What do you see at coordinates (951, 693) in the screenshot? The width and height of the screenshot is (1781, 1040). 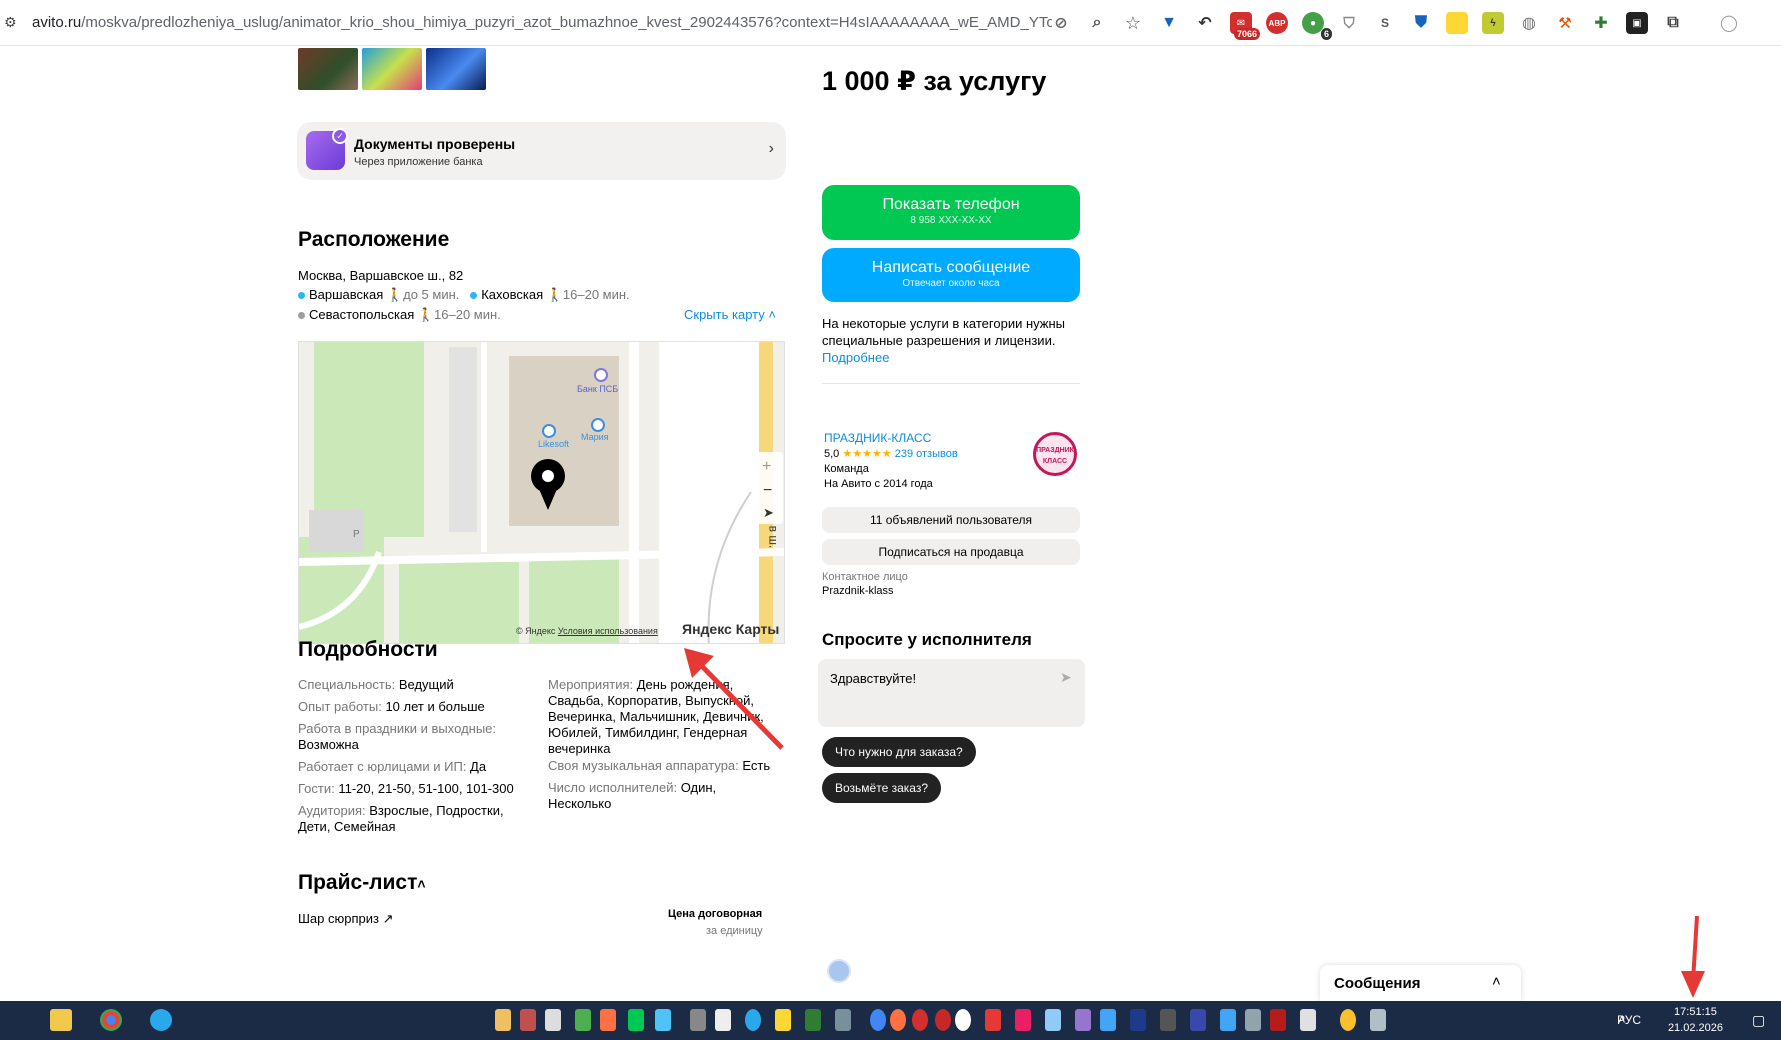 I see `ask-message-input: Здравствуйте! ➤` at bounding box center [951, 693].